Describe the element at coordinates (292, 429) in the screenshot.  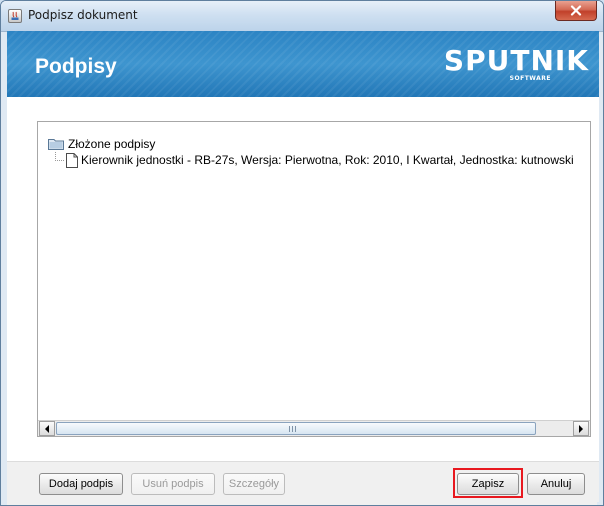
I see `scroll-grip-icon` at that location.